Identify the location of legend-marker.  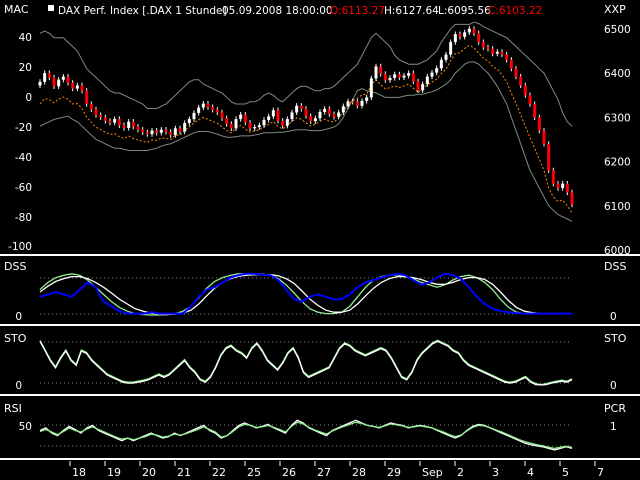
(51, 8).